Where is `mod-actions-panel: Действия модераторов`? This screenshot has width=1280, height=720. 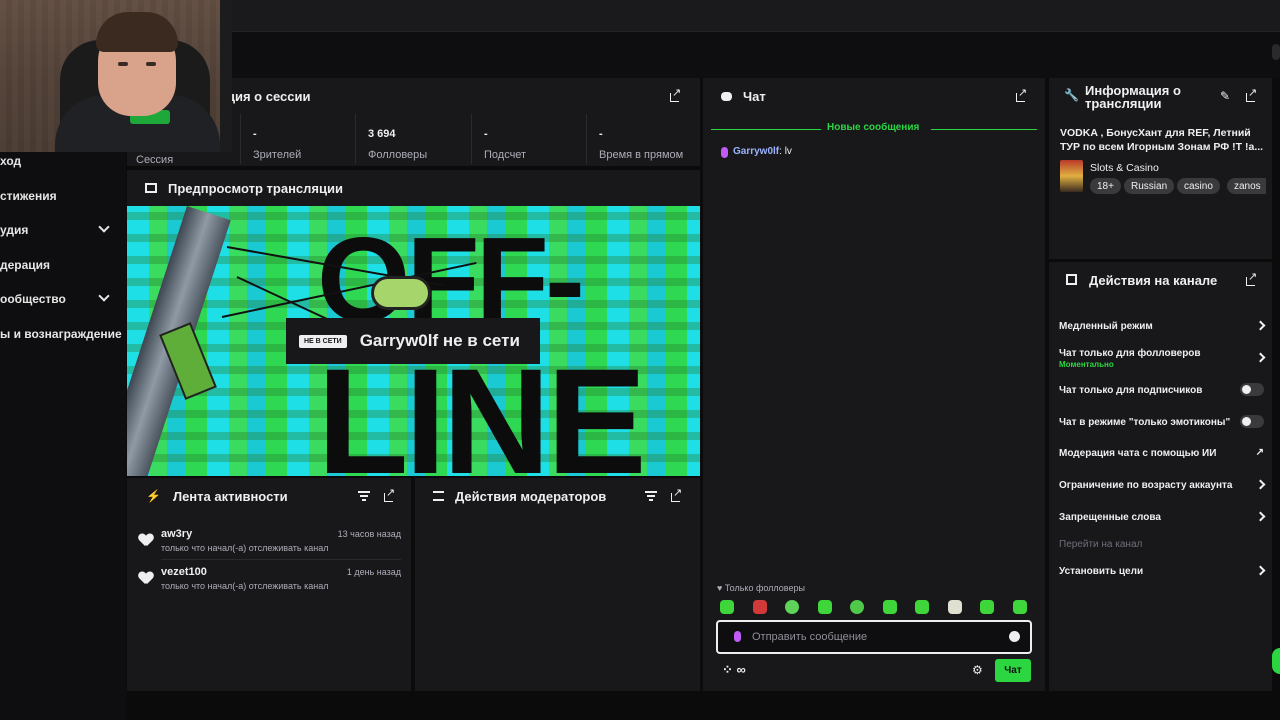 mod-actions-panel: Действия модераторов is located at coordinates (557, 584).